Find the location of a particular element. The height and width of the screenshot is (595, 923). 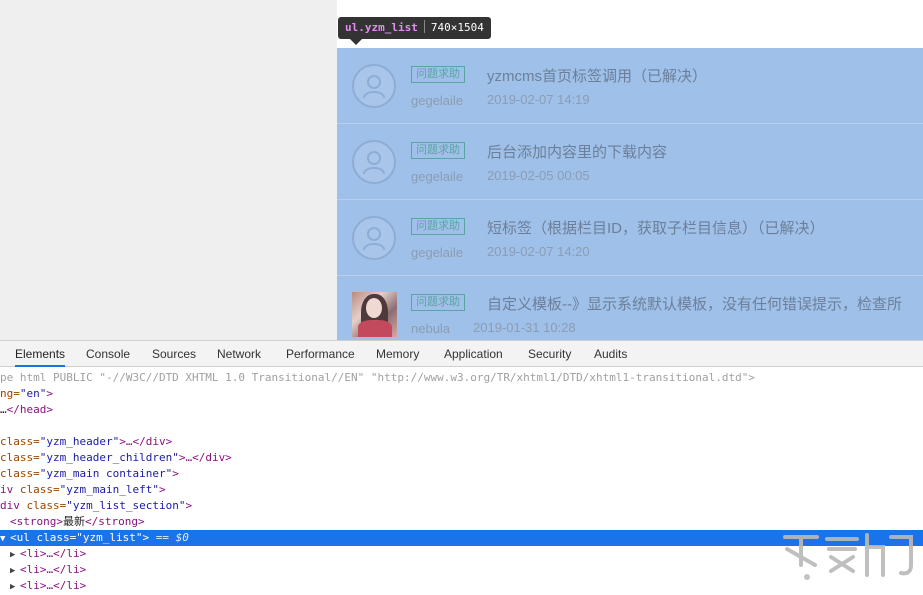

dom-line-html: ng="en"> is located at coordinates (461, 394).